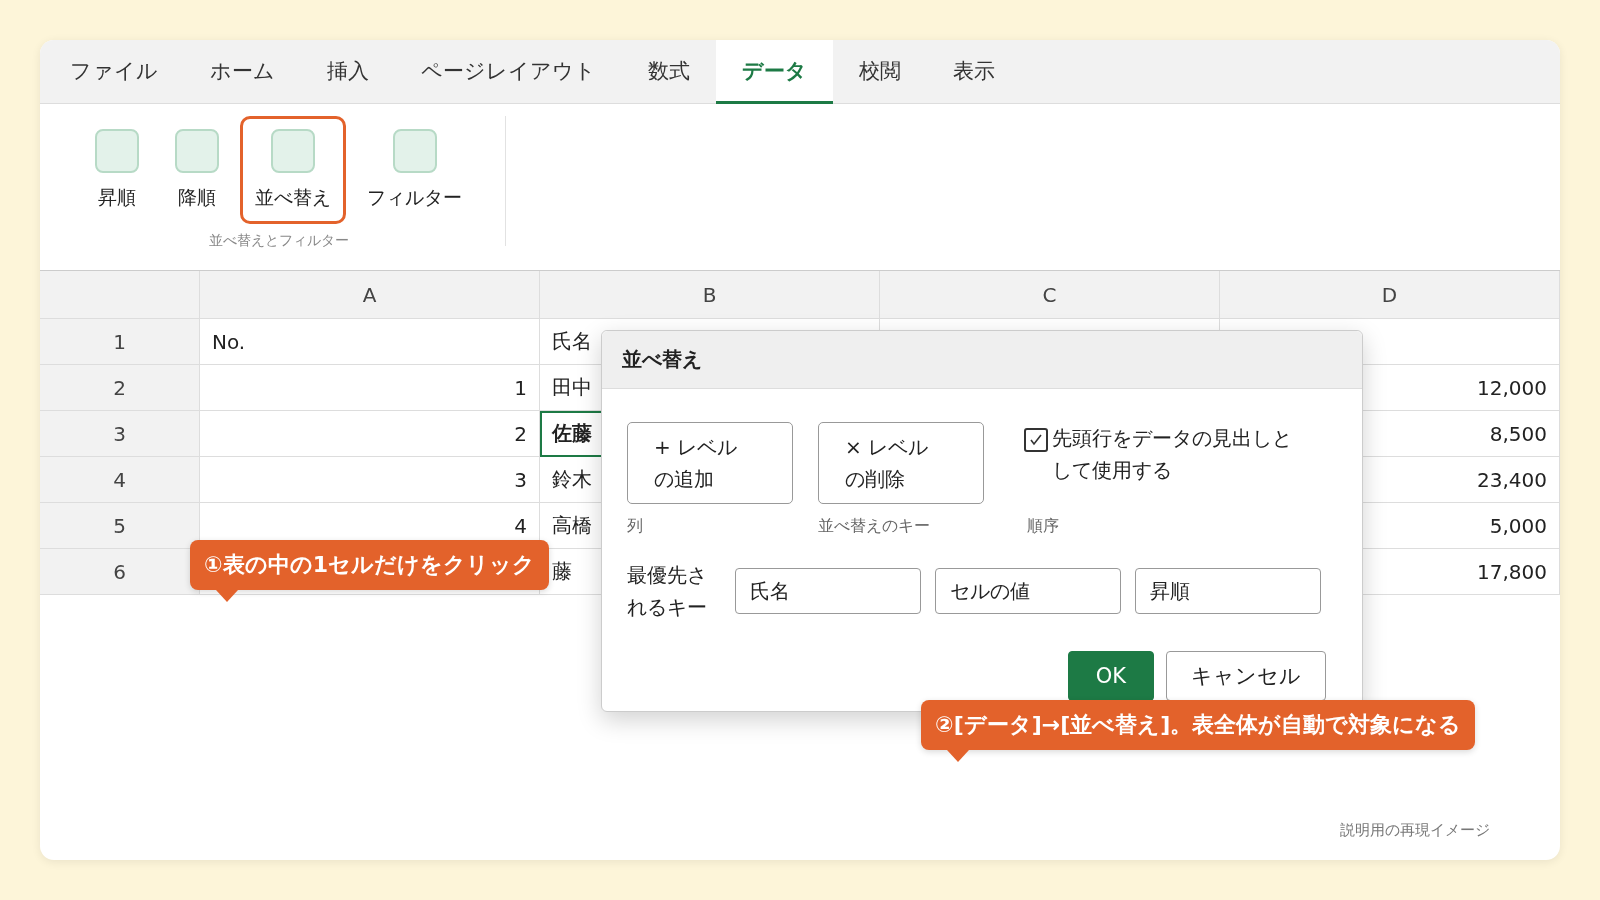 This screenshot has height=900, width=1600. Describe the element at coordinates (278, 241) in the screenshot. I see `group-label: 並べ替えとフィルター` at that location.